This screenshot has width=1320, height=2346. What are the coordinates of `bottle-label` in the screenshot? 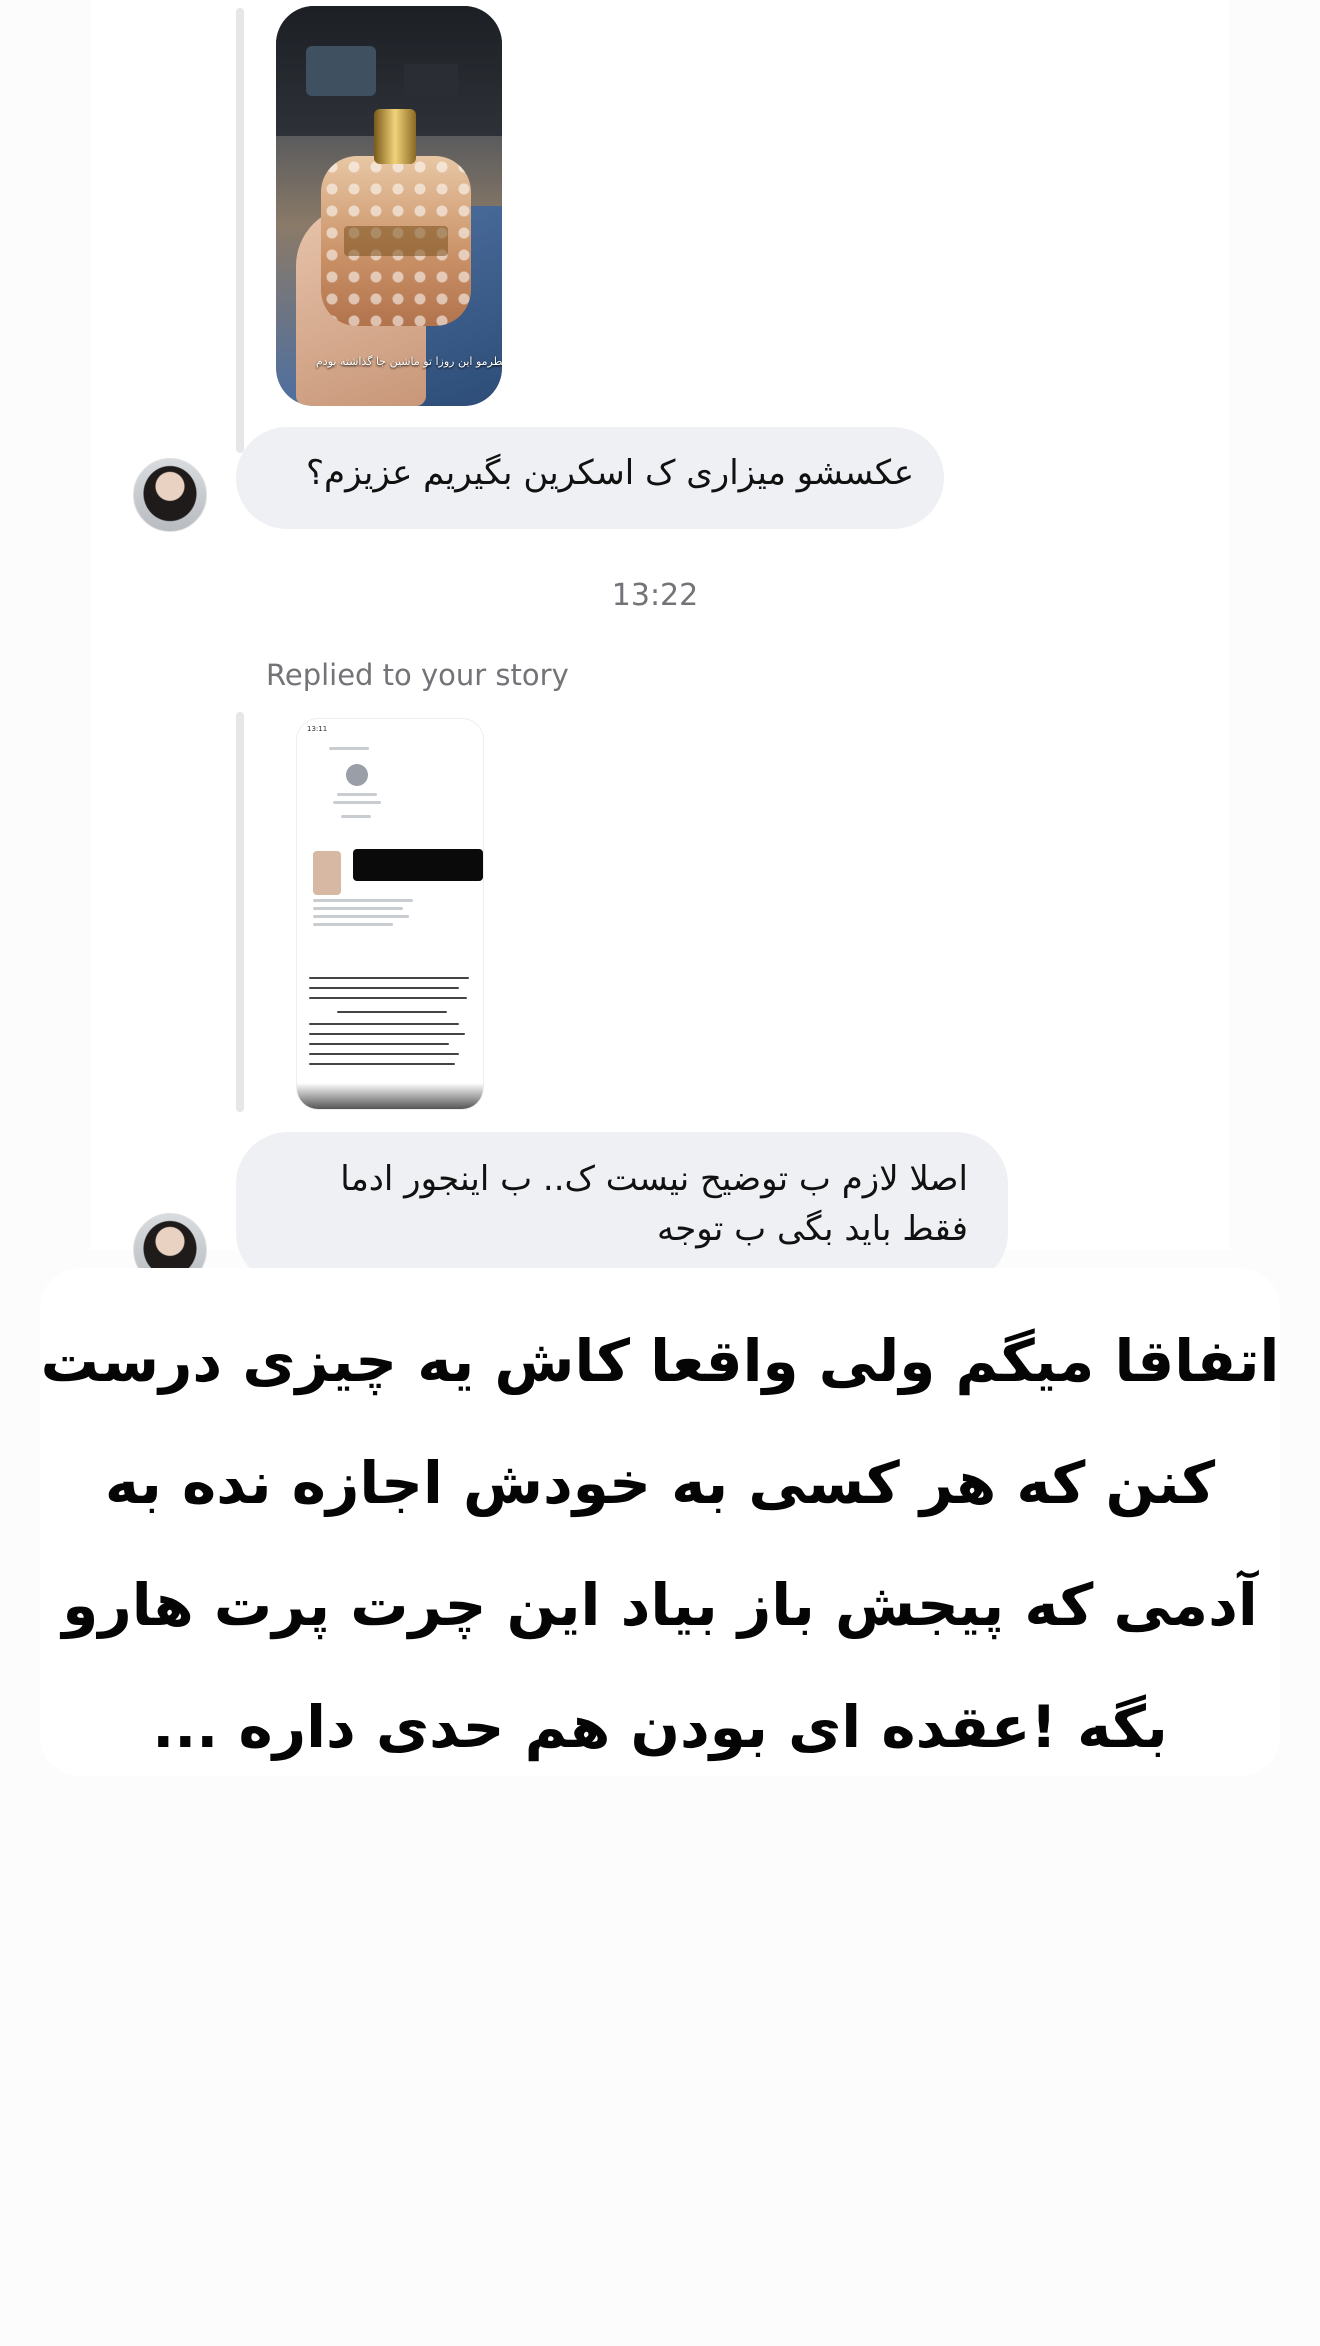 It's located at (396, 241).